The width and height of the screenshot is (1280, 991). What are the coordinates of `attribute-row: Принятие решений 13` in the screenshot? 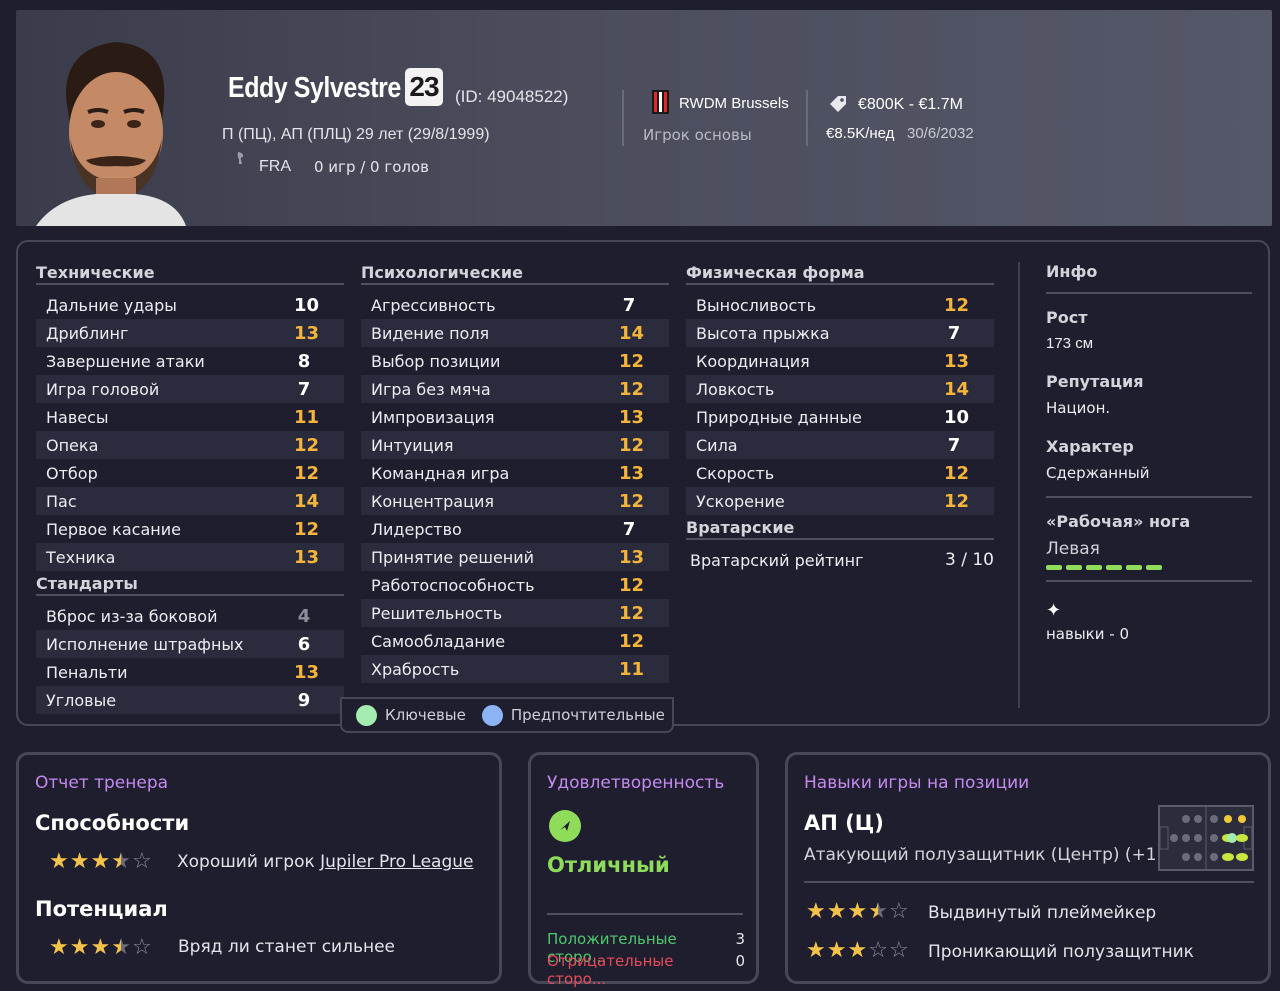 It's located at (515, 557).